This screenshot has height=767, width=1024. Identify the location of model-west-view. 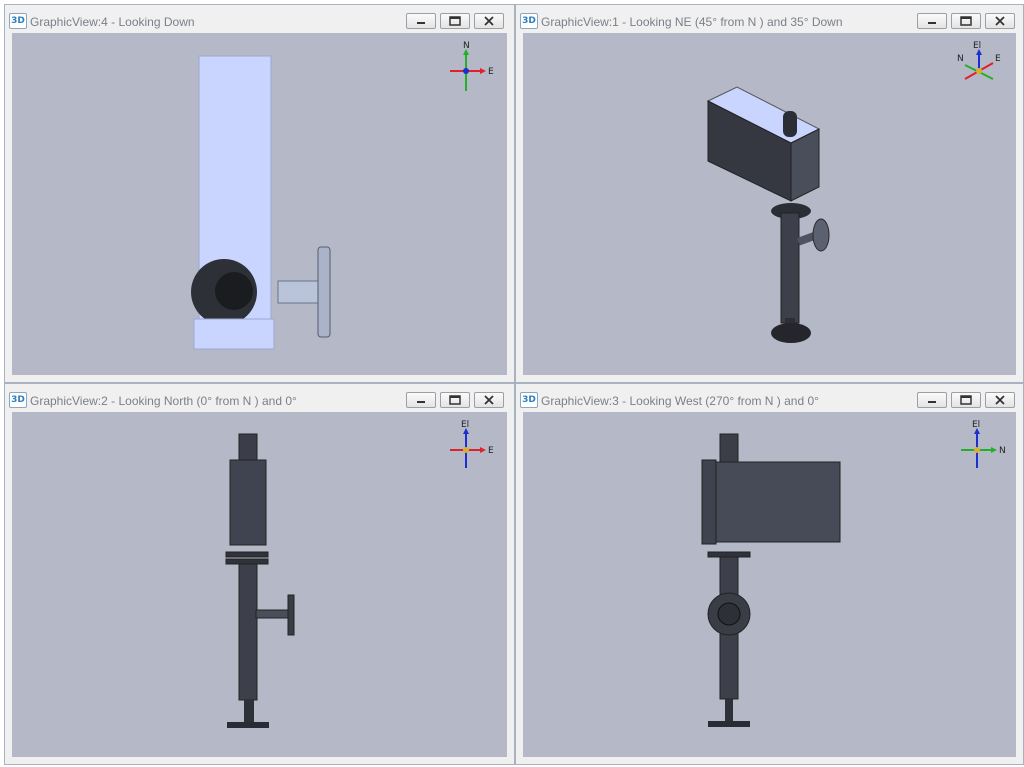
(771, 580).